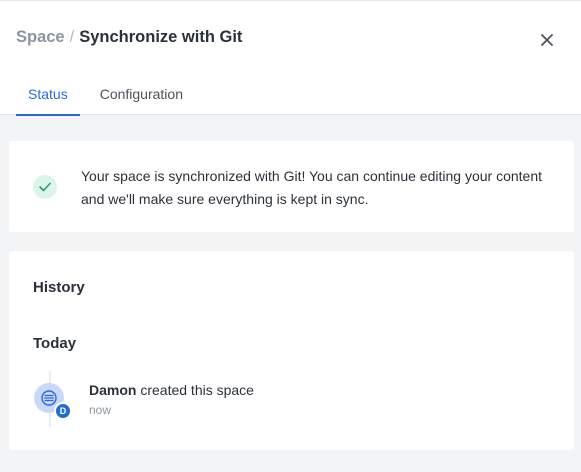 This screenshot has width=581, height=472. I want to click on close-button, so click(547, 40).